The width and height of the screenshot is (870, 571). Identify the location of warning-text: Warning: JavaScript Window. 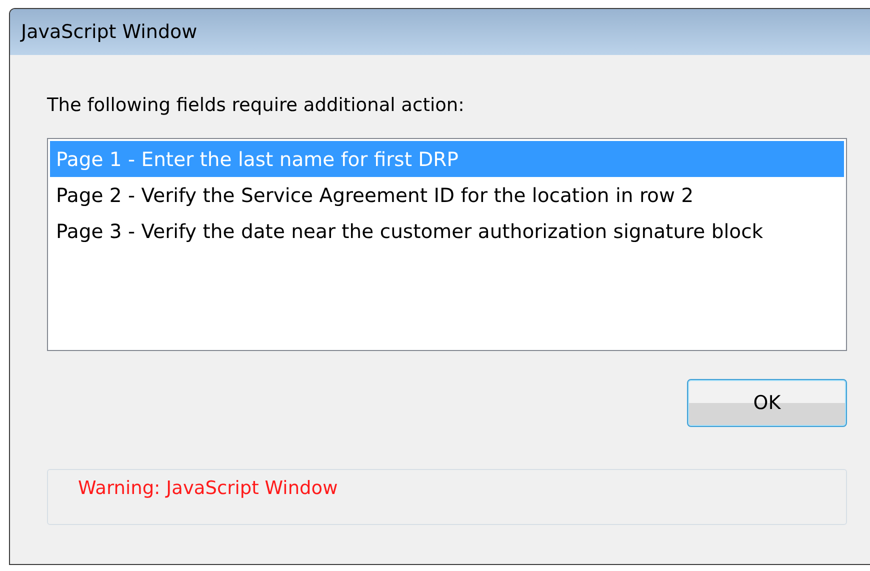
(208, 488).